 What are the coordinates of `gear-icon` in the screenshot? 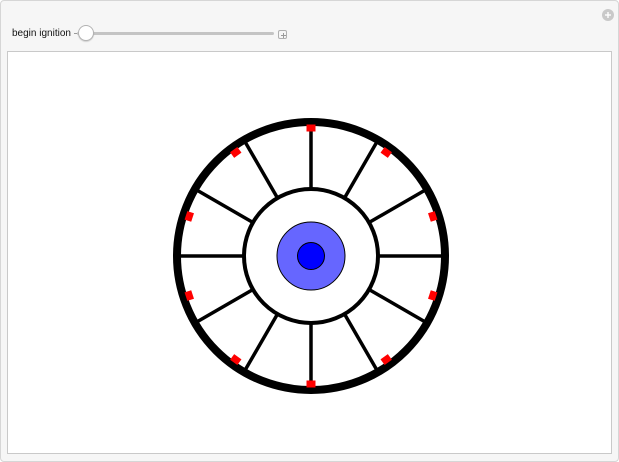 It's located at (608, 15).